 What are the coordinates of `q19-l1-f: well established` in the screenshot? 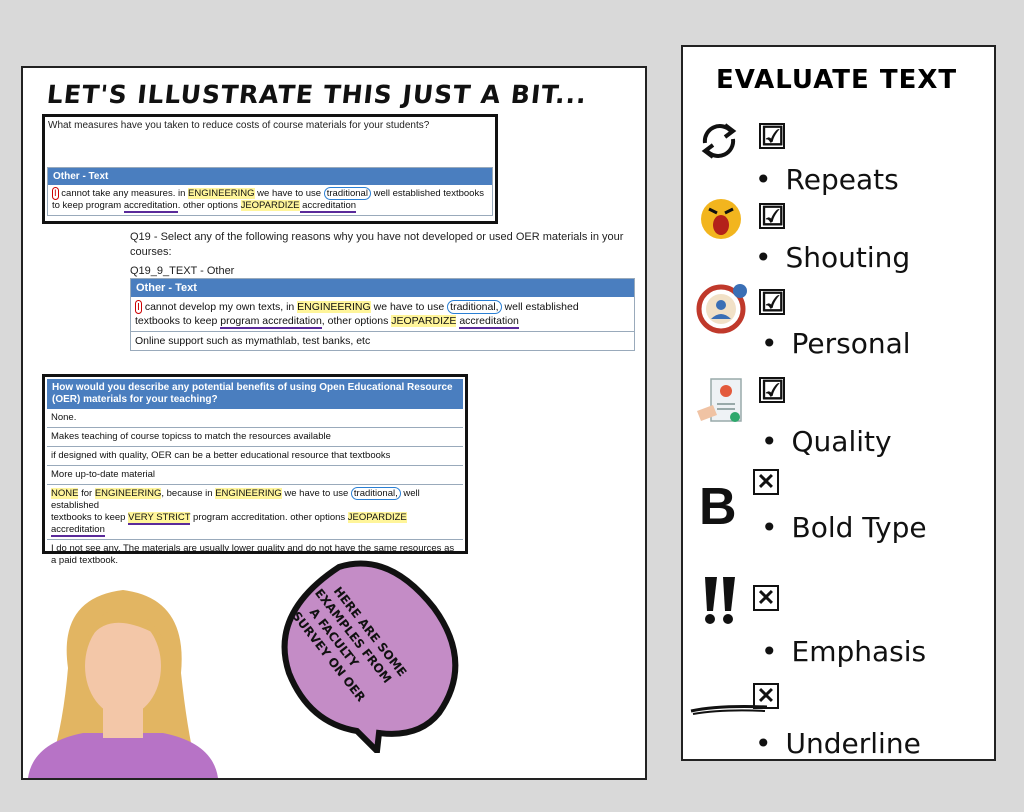 It's located at (540, 307).